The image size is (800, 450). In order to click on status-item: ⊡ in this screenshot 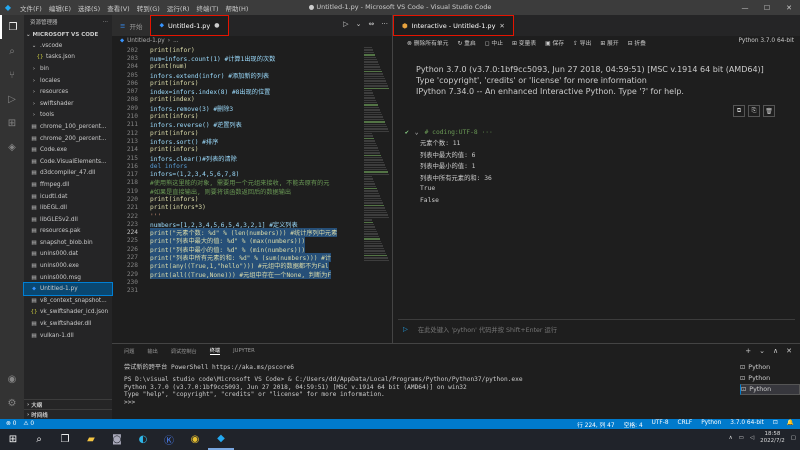, I will do `click(775, 424)`.